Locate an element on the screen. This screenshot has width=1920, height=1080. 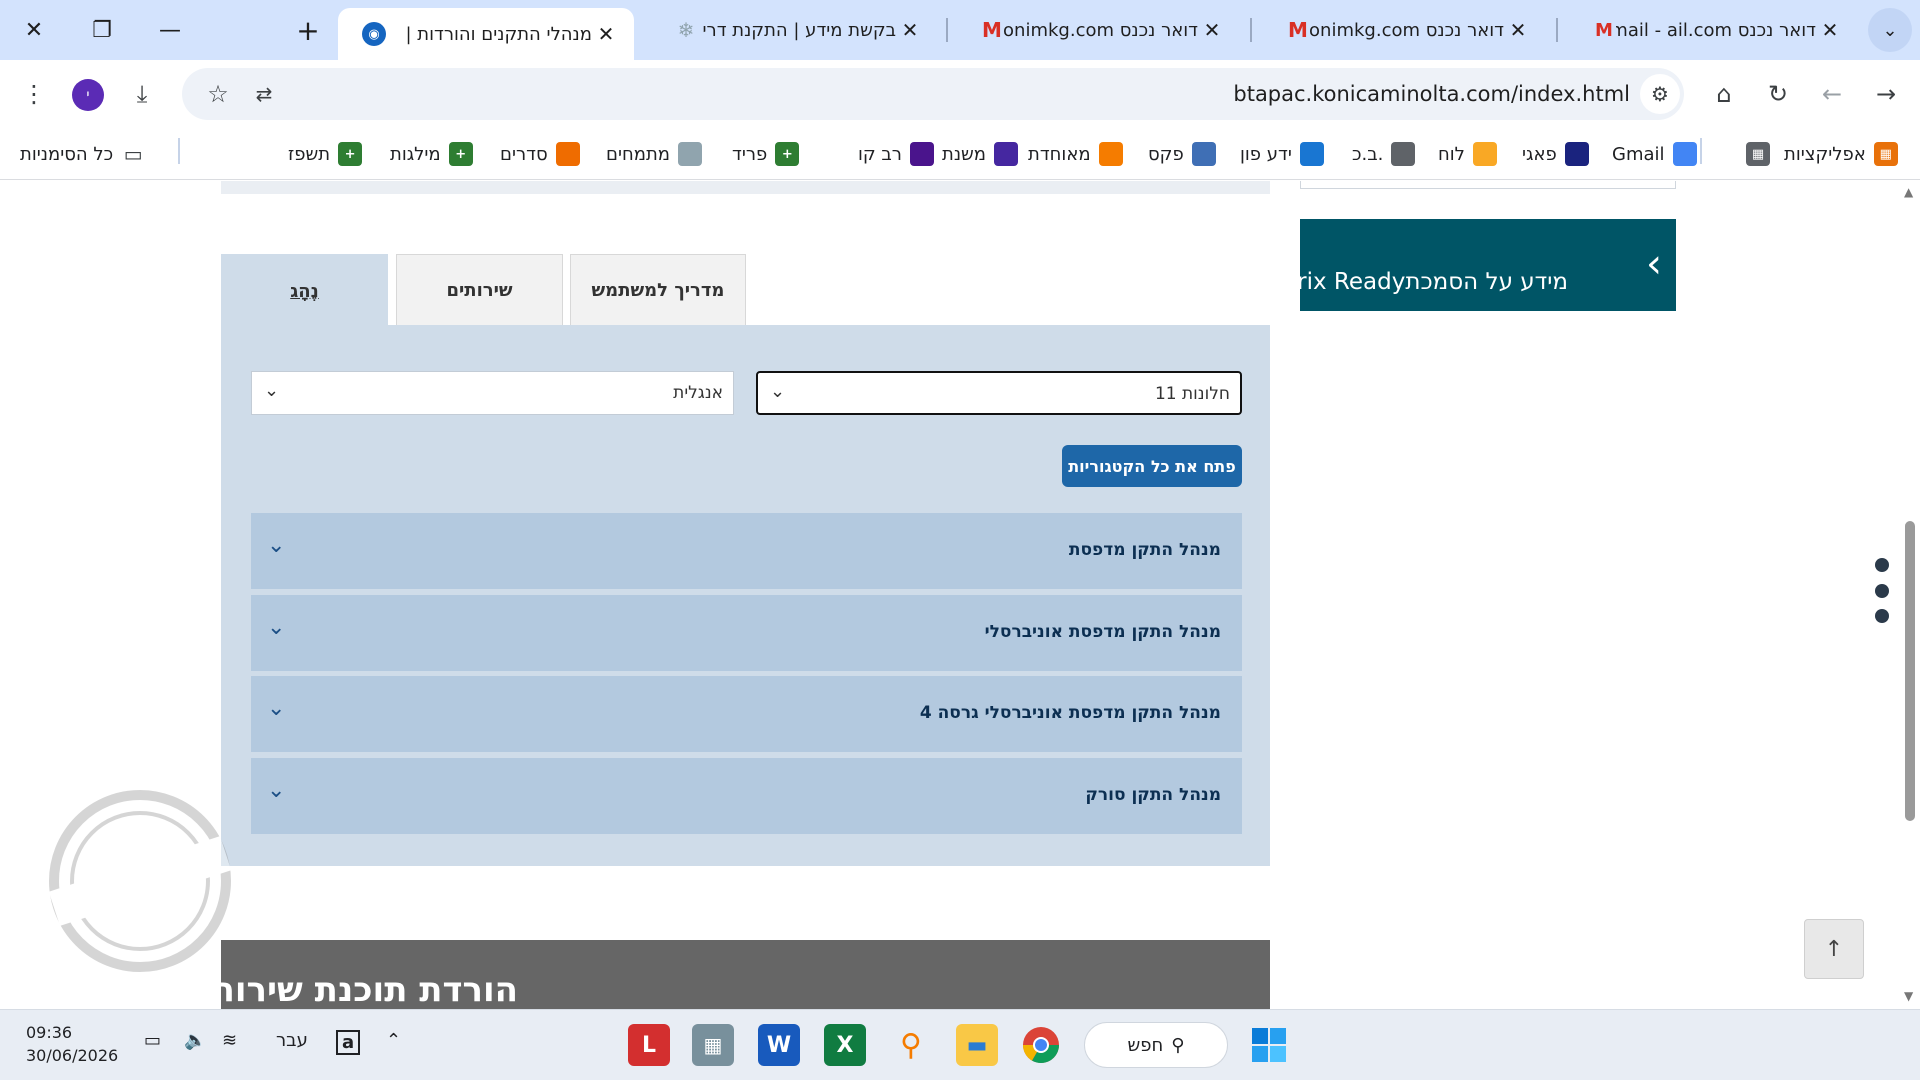
wifi-icon: ≋ is located at coordinates (229, 1040).